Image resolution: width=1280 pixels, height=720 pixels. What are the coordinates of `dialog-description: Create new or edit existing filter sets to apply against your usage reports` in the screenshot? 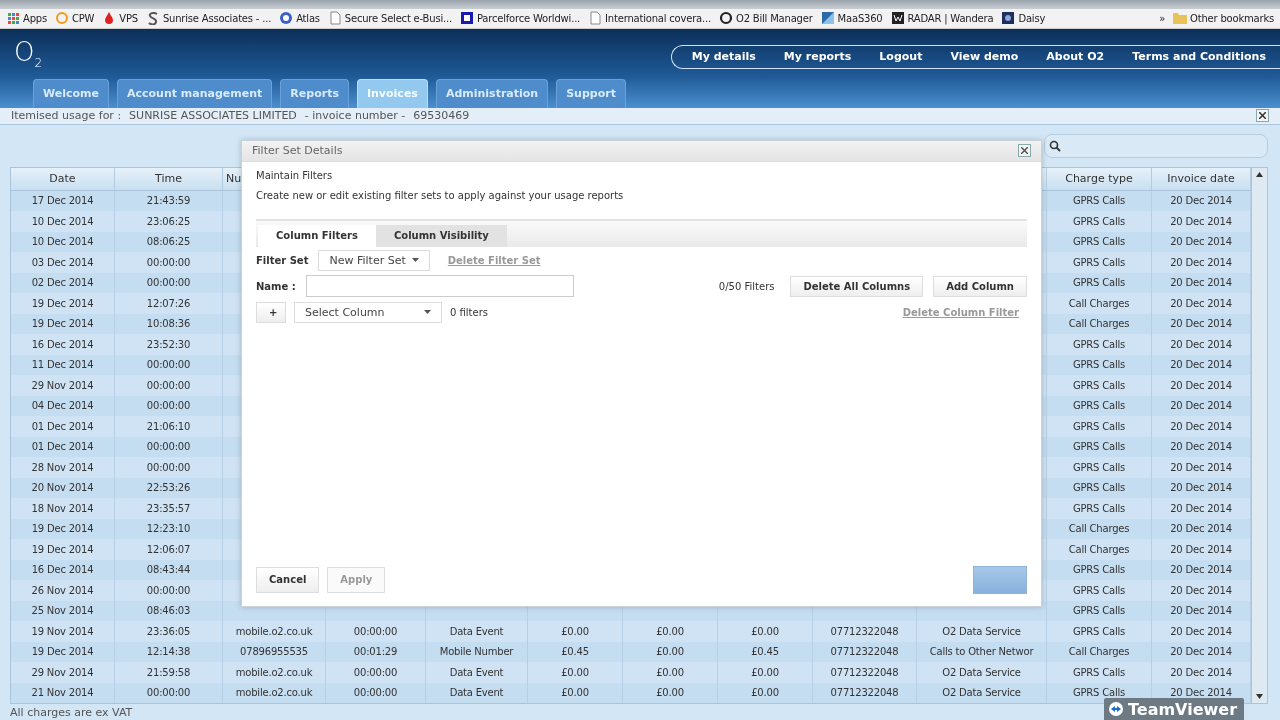 It's located at (440, 195).